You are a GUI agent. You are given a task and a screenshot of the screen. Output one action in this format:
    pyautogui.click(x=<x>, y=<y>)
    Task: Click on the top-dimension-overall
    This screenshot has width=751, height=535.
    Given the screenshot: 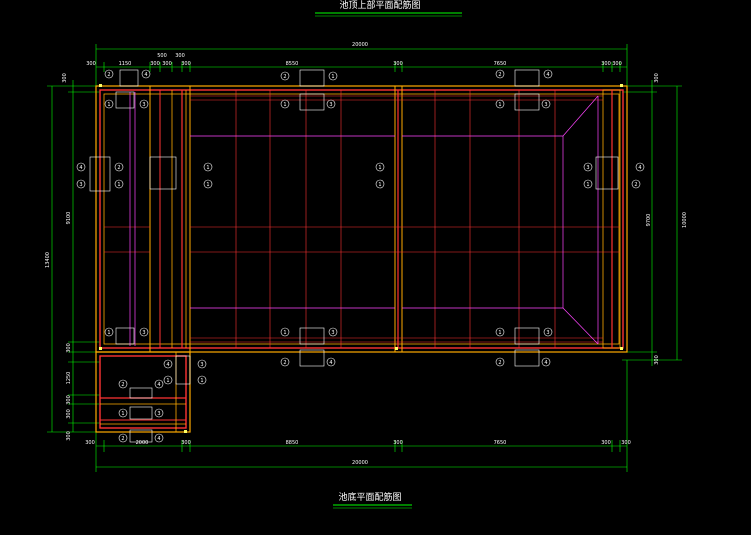 What is the action you would take?
    pyautogui.click(x=361, y=66)
    